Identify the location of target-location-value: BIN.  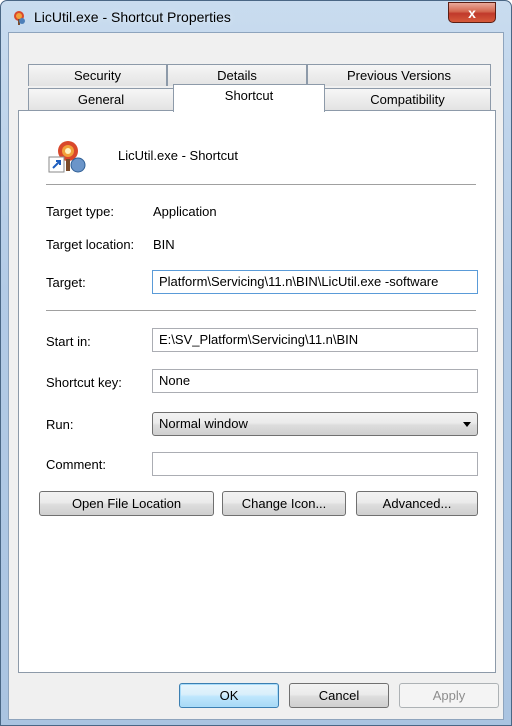
(164, 244).